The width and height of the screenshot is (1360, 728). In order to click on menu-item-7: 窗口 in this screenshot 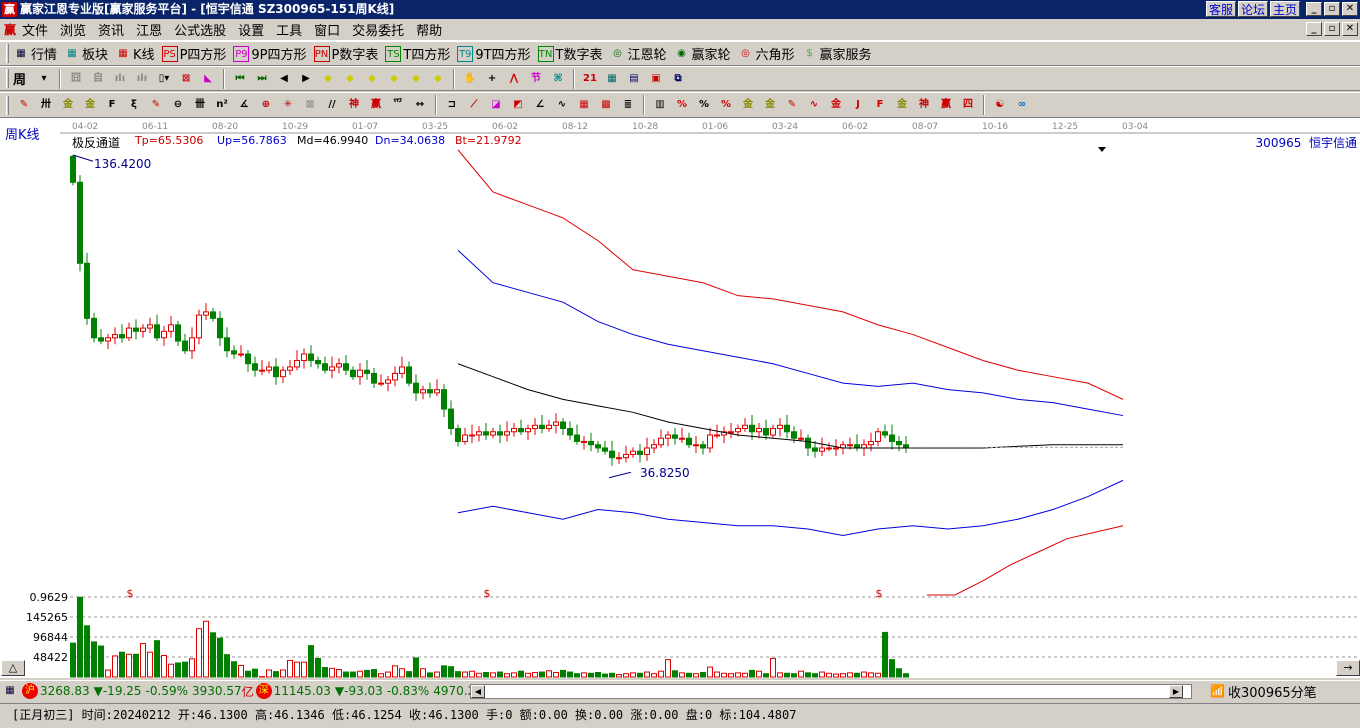, I will do `click(327, 29)`.